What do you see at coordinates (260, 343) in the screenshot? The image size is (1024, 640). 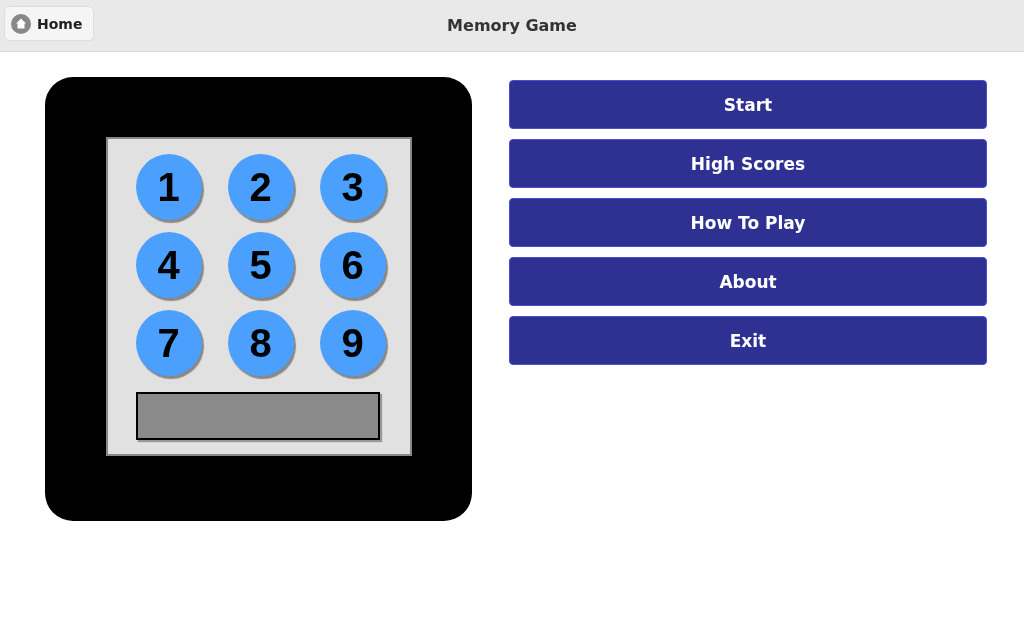 I see `number-key: 8` at bounding box center [260, 343].